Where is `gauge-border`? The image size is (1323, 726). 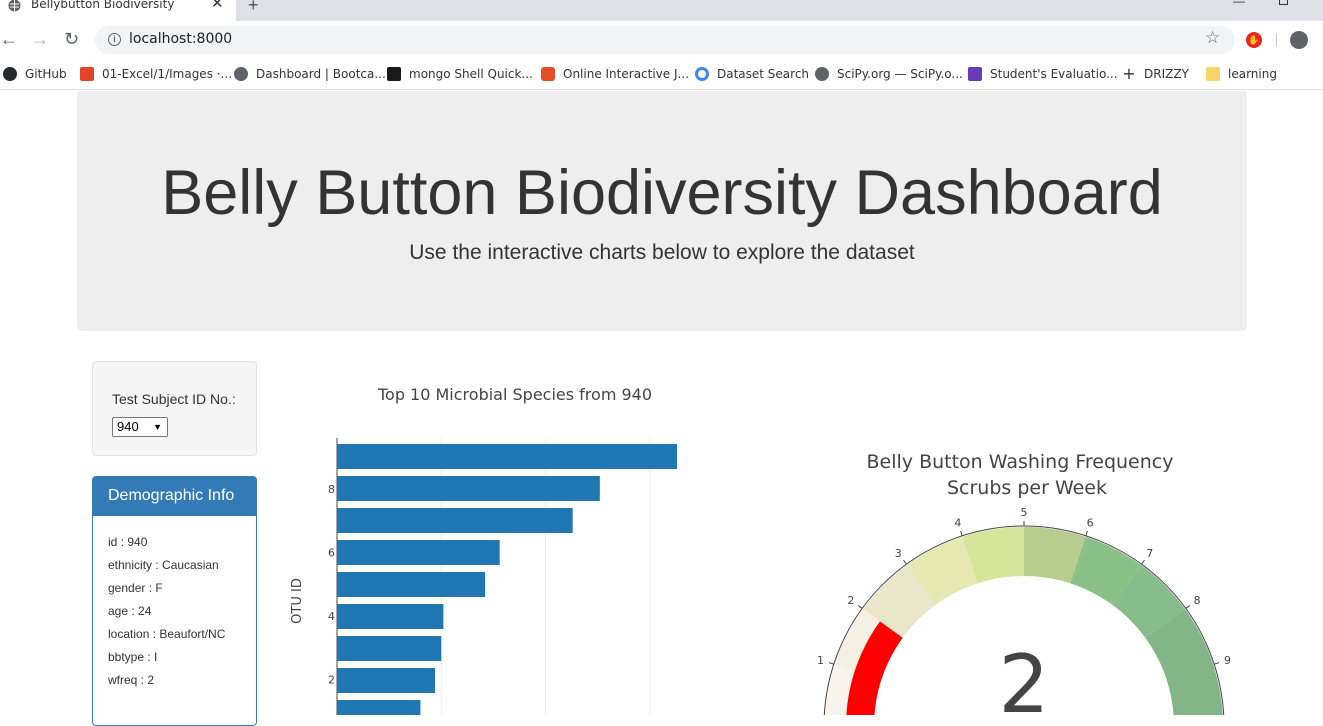
gauge-border is located at coordinates (1024, 620).